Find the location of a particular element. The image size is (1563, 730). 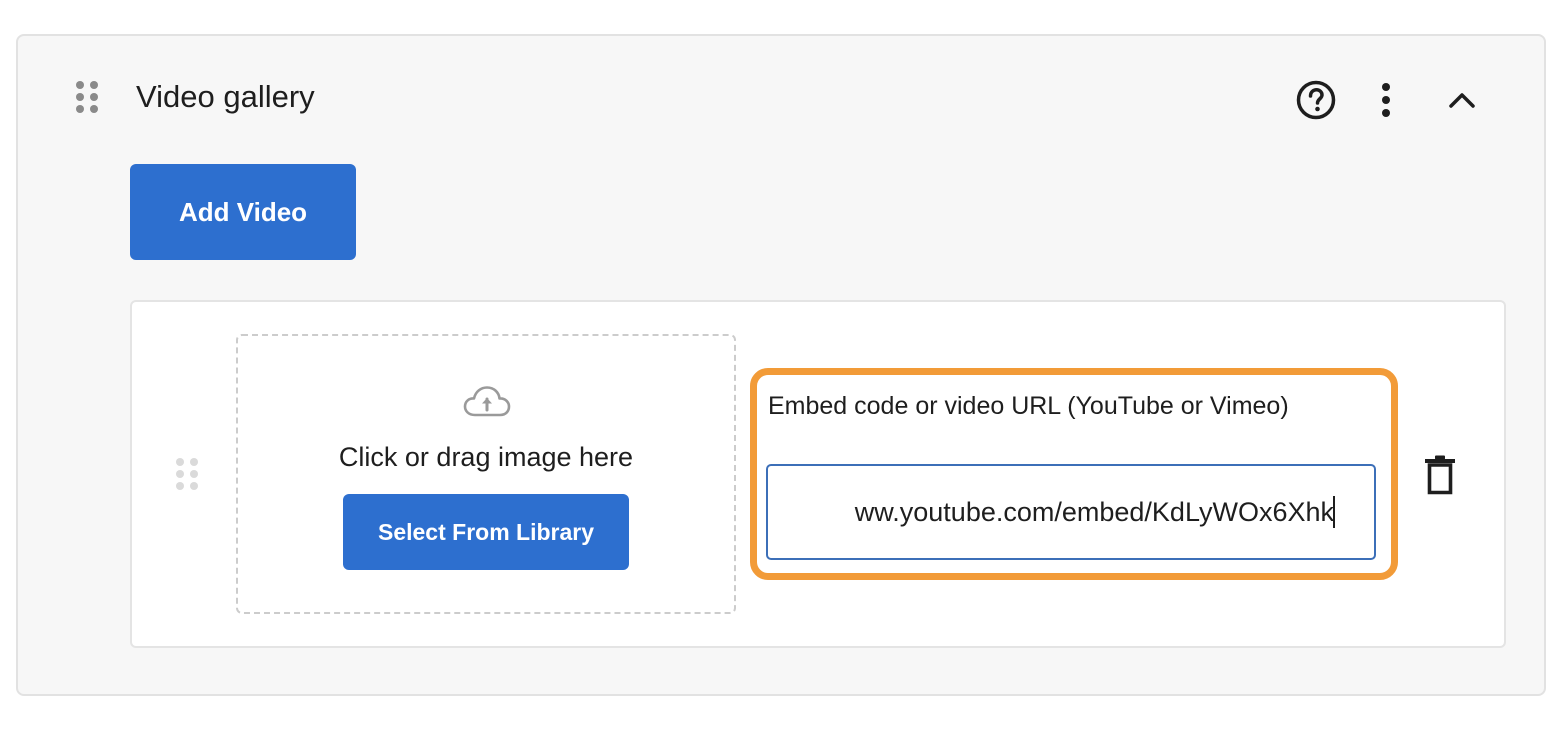

help-icon is located at coordinates (1316, 100).